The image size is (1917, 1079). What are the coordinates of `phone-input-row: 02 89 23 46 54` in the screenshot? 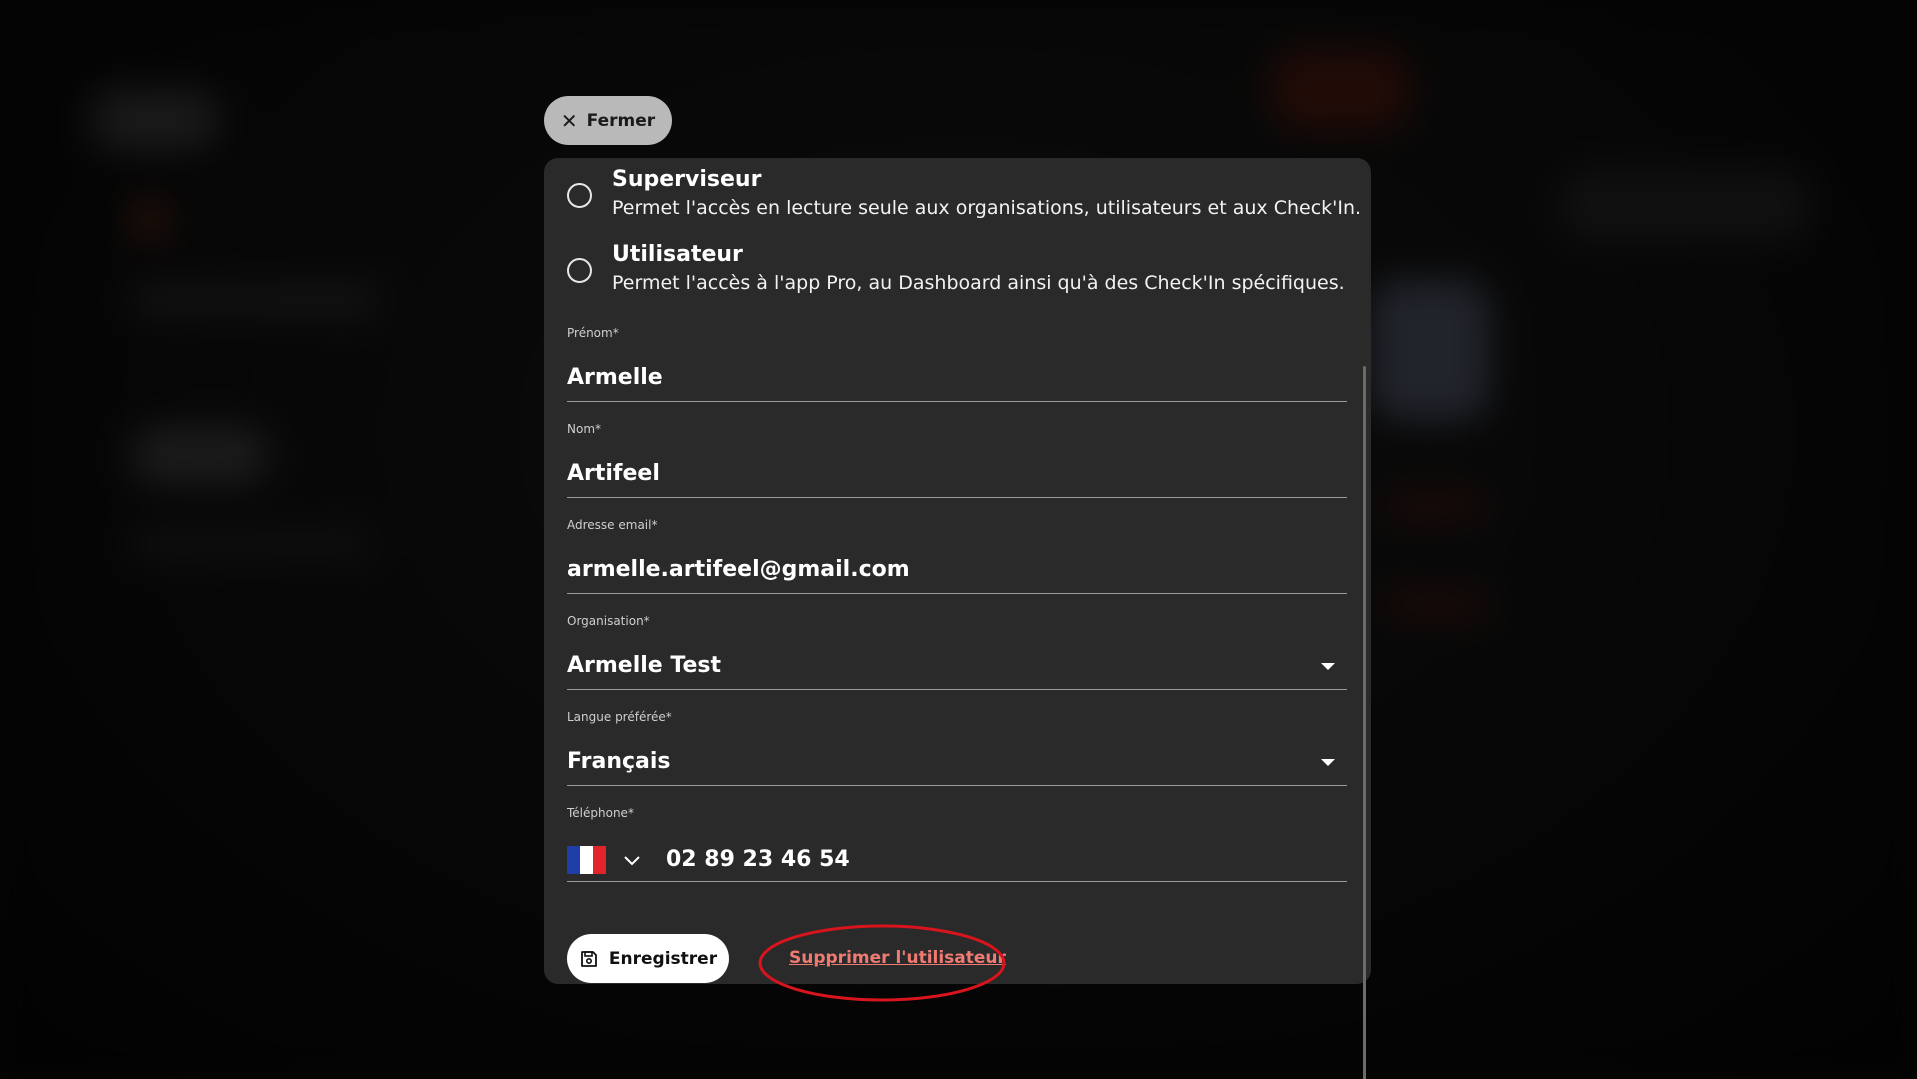 It's located at (957, 860).